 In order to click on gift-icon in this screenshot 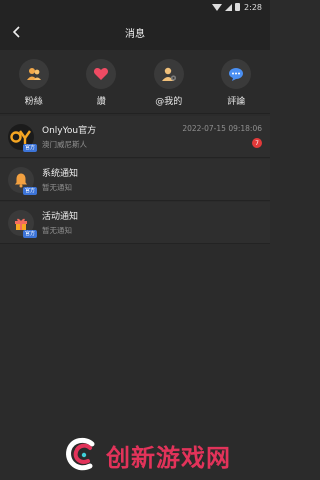, I will do `click(21, 224)`.